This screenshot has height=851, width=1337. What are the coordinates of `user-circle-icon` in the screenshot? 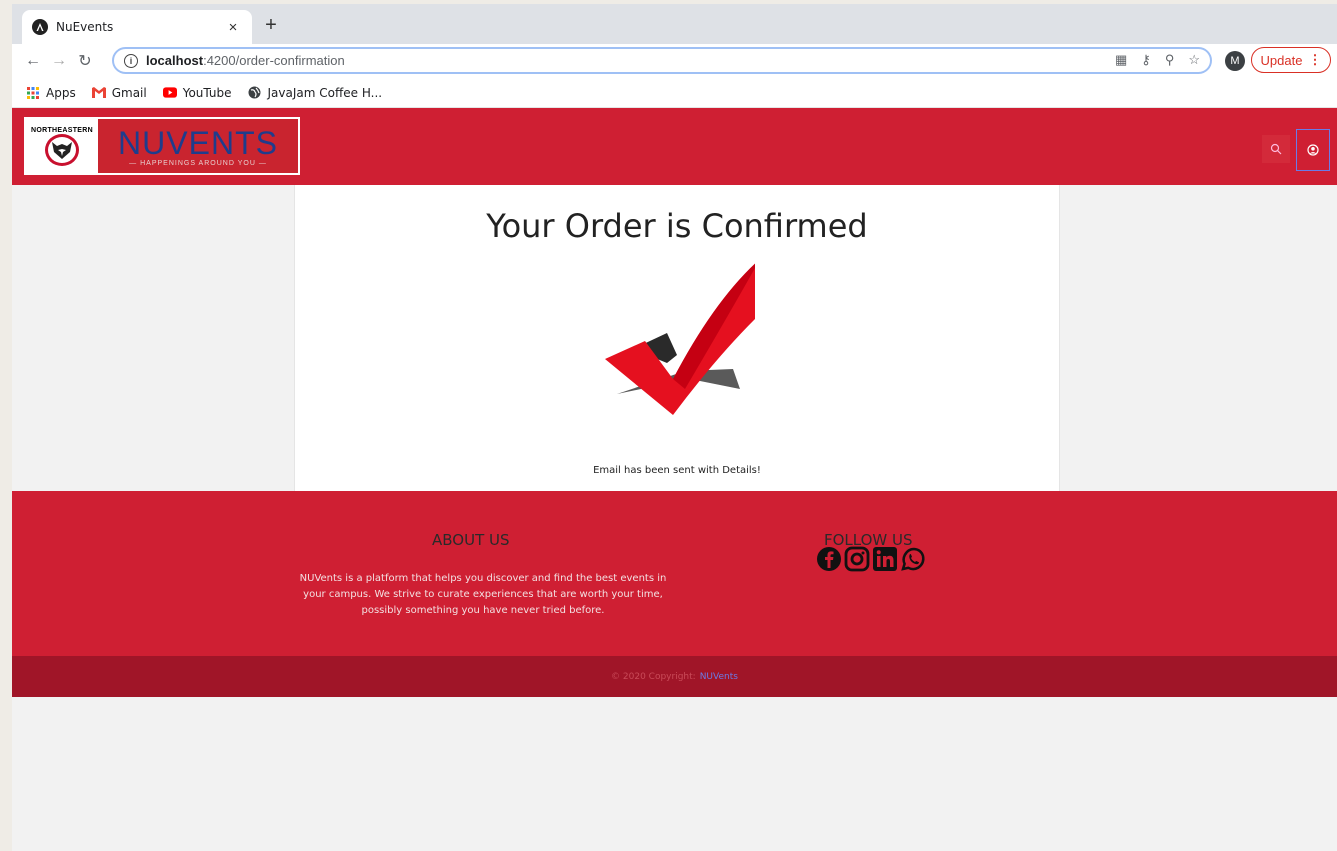 It's located at (1313, 150).